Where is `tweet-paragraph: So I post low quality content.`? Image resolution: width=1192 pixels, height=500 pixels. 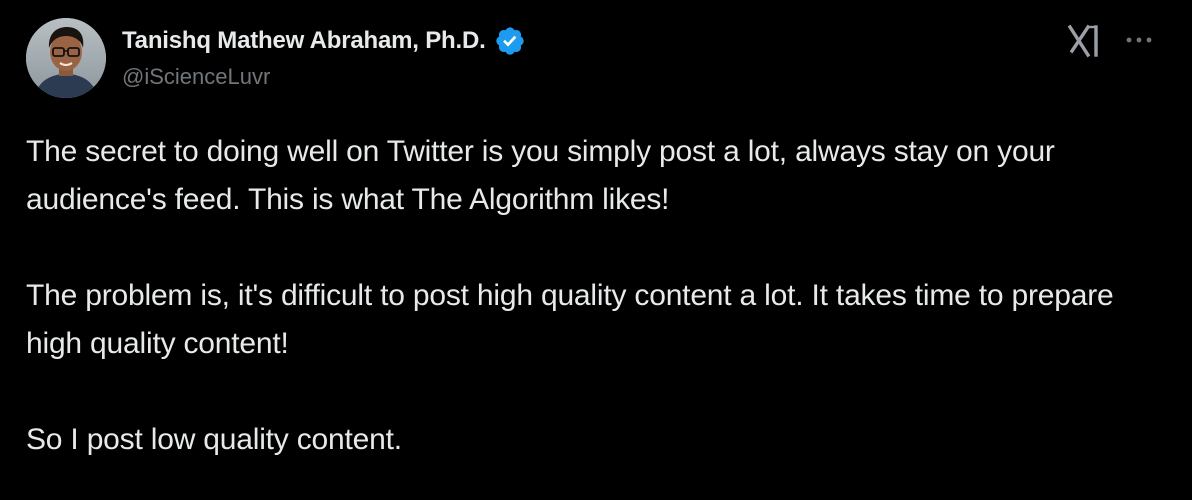
tweet-paragraph: So I post low quality content. is located at coordinates (214, 439).